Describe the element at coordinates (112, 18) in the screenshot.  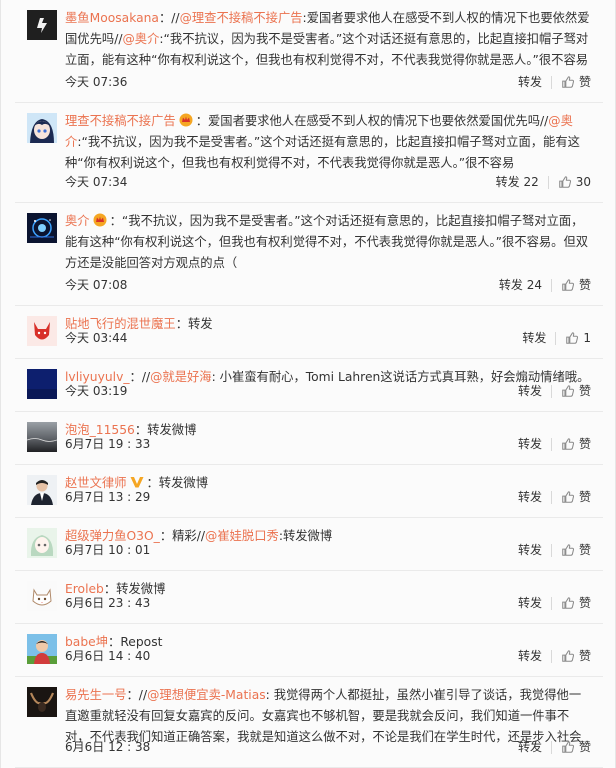
I see `username-link: 墨鱼Moosakana` at that location.